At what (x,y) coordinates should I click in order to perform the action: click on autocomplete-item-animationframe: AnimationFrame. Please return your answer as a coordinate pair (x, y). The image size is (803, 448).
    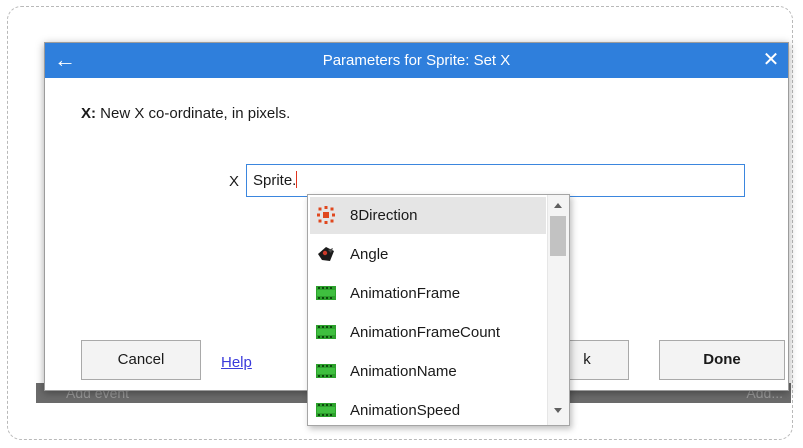
    Looking at the image, I should click on (428, 293).